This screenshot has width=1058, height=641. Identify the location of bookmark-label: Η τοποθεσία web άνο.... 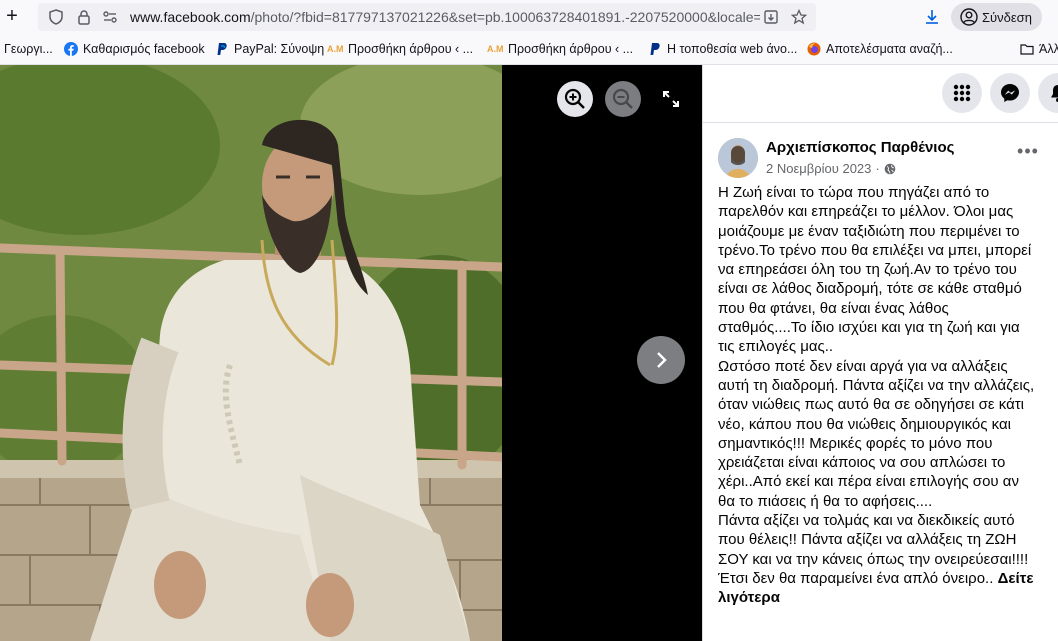
(732, 49).